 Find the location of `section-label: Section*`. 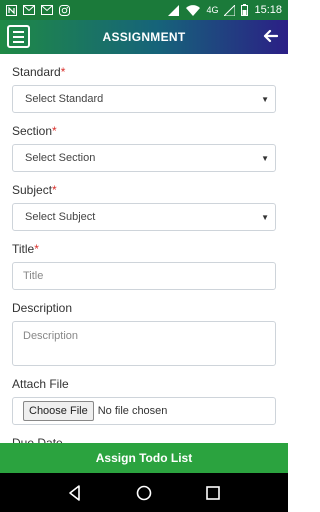

section-label: Section* is located at coordinates (144, 131).